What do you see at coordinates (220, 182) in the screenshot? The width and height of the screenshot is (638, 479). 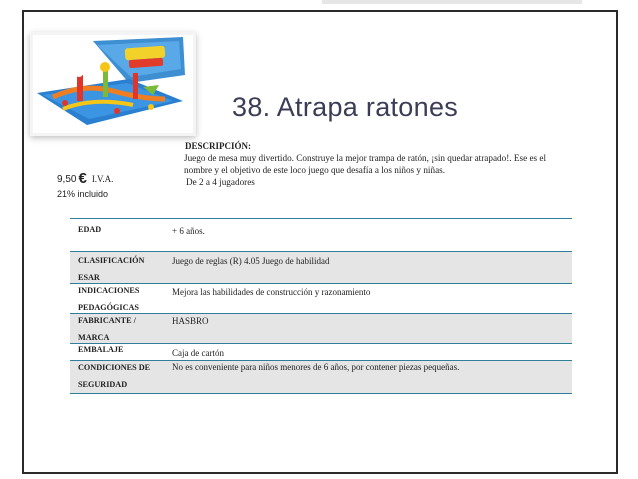 I see `description-line: De 2 a 4 jugadores` at bounding box center [220, 182].